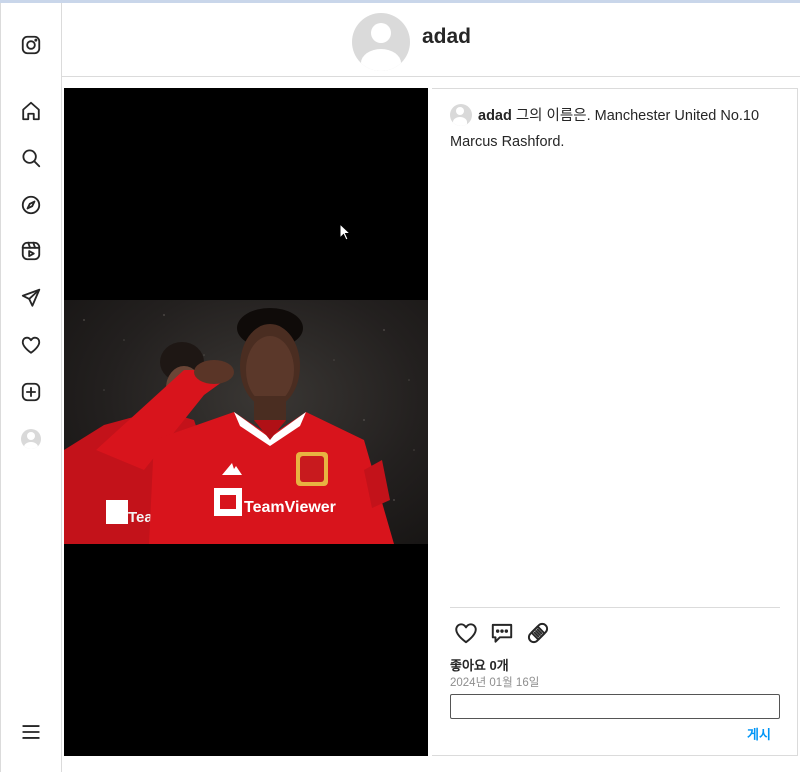 The image size is (800, 772). I want to click on messages-icon, so click(31, 298).